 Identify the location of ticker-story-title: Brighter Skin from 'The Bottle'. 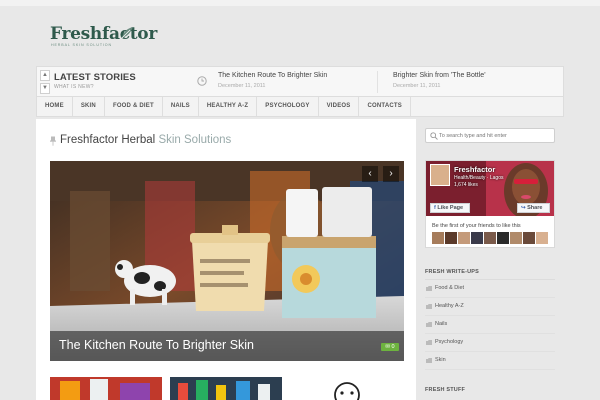
(439, 75).